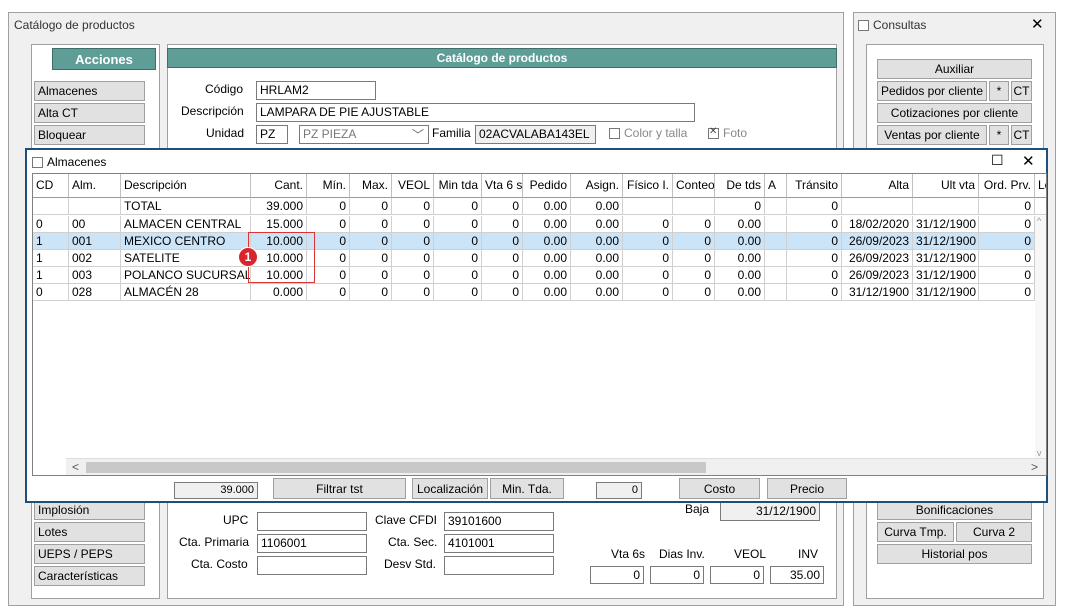 The width and height of the screenshot is (1065, 613). Describe the element at coordinates (95, 186) in the screenshot. I see `column-header: Alm.` at that location.